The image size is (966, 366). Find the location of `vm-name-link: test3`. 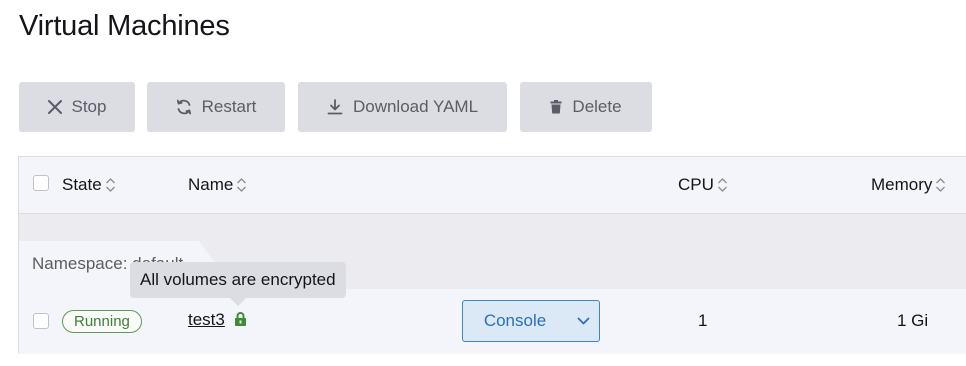

vm-name-link: test3 is located at coordinates (206, 320).